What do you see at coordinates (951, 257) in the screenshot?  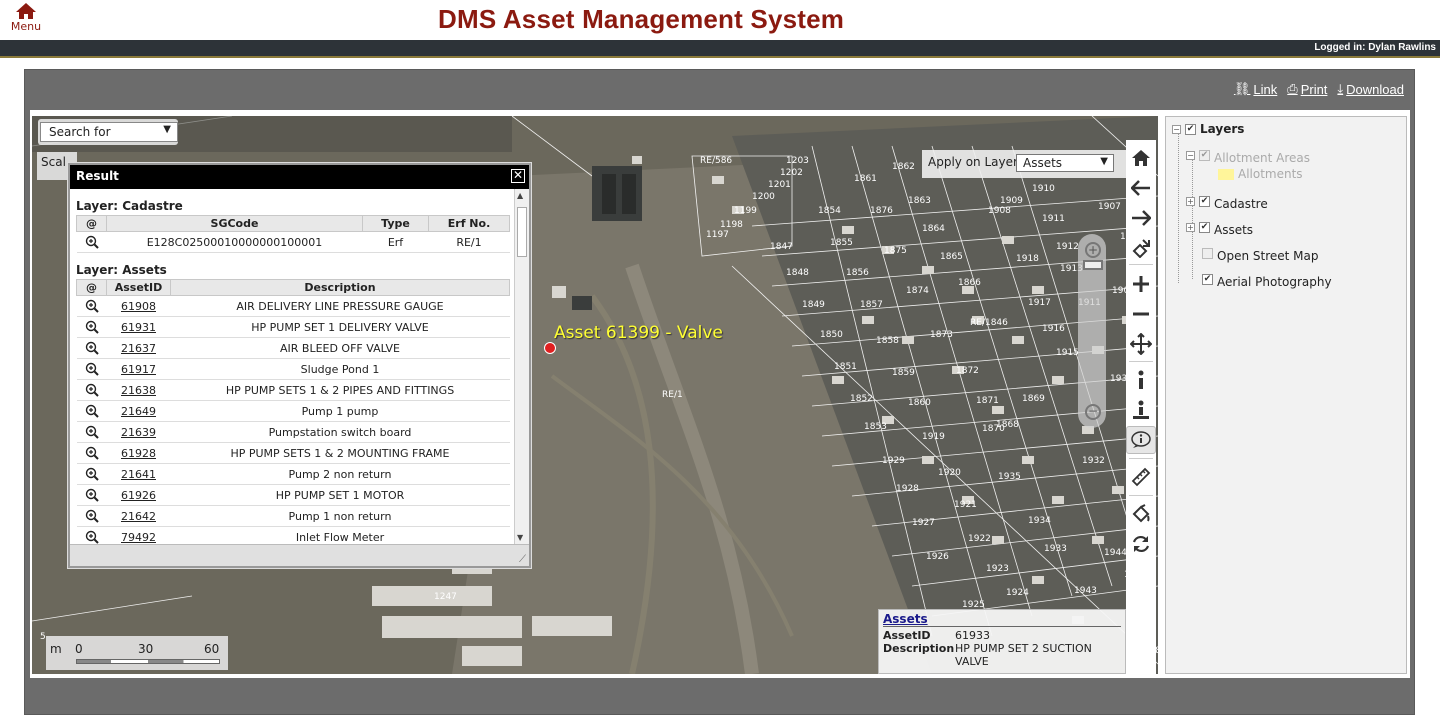 I see `erf-label: 1865` at bounding box center [951, 257].